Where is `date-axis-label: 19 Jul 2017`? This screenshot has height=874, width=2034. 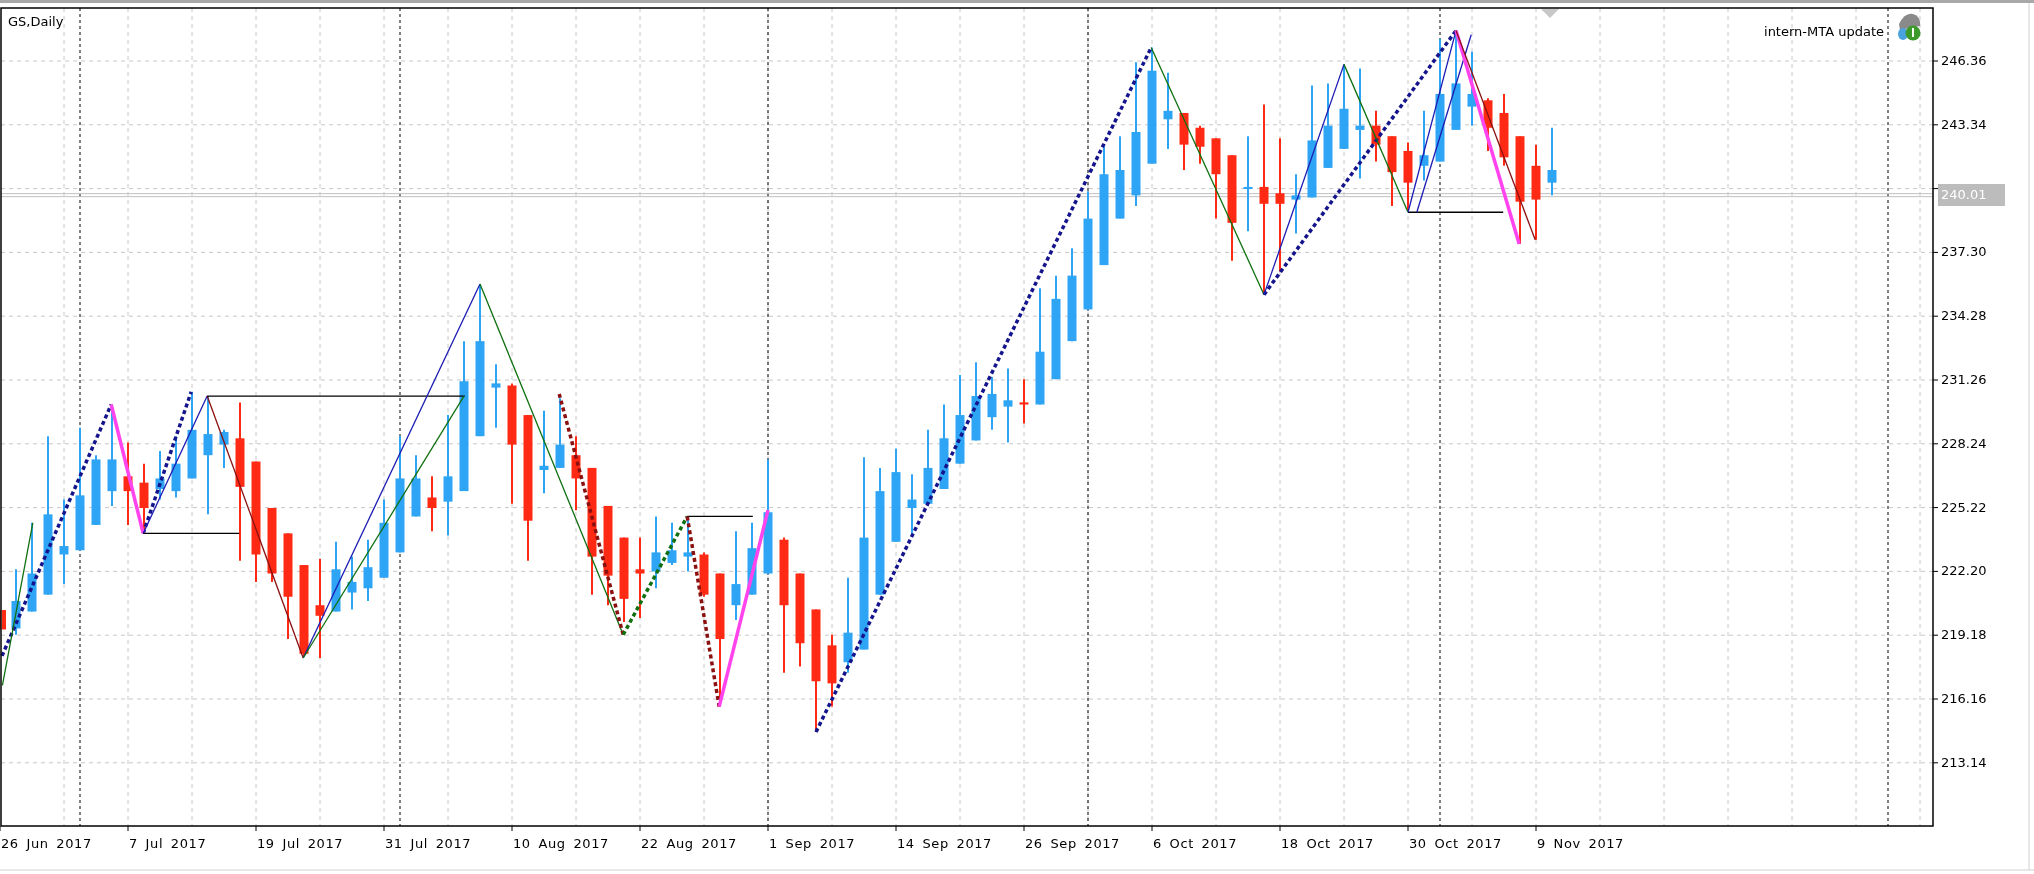
date-axis-label: 19 Jul 2017 is located at coordinates (300, 844).